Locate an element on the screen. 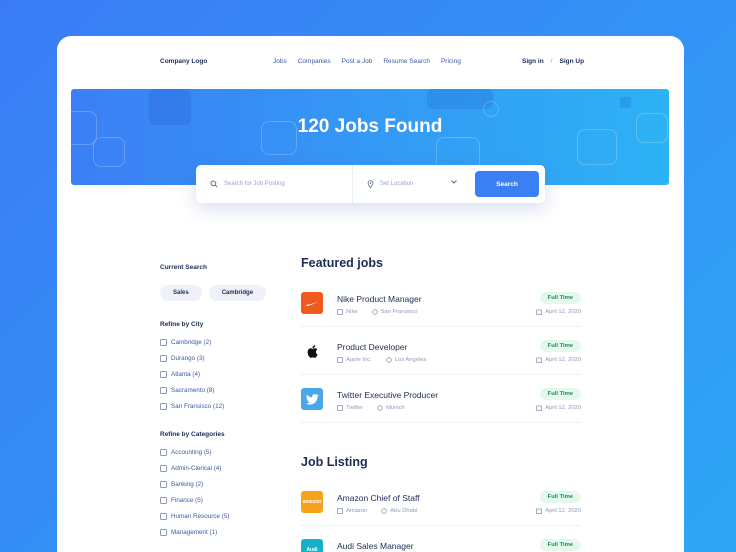 The width and height of the screenshot is (736, 552). nav-link-pricing: Pricing is located at coordinates (451, 61).